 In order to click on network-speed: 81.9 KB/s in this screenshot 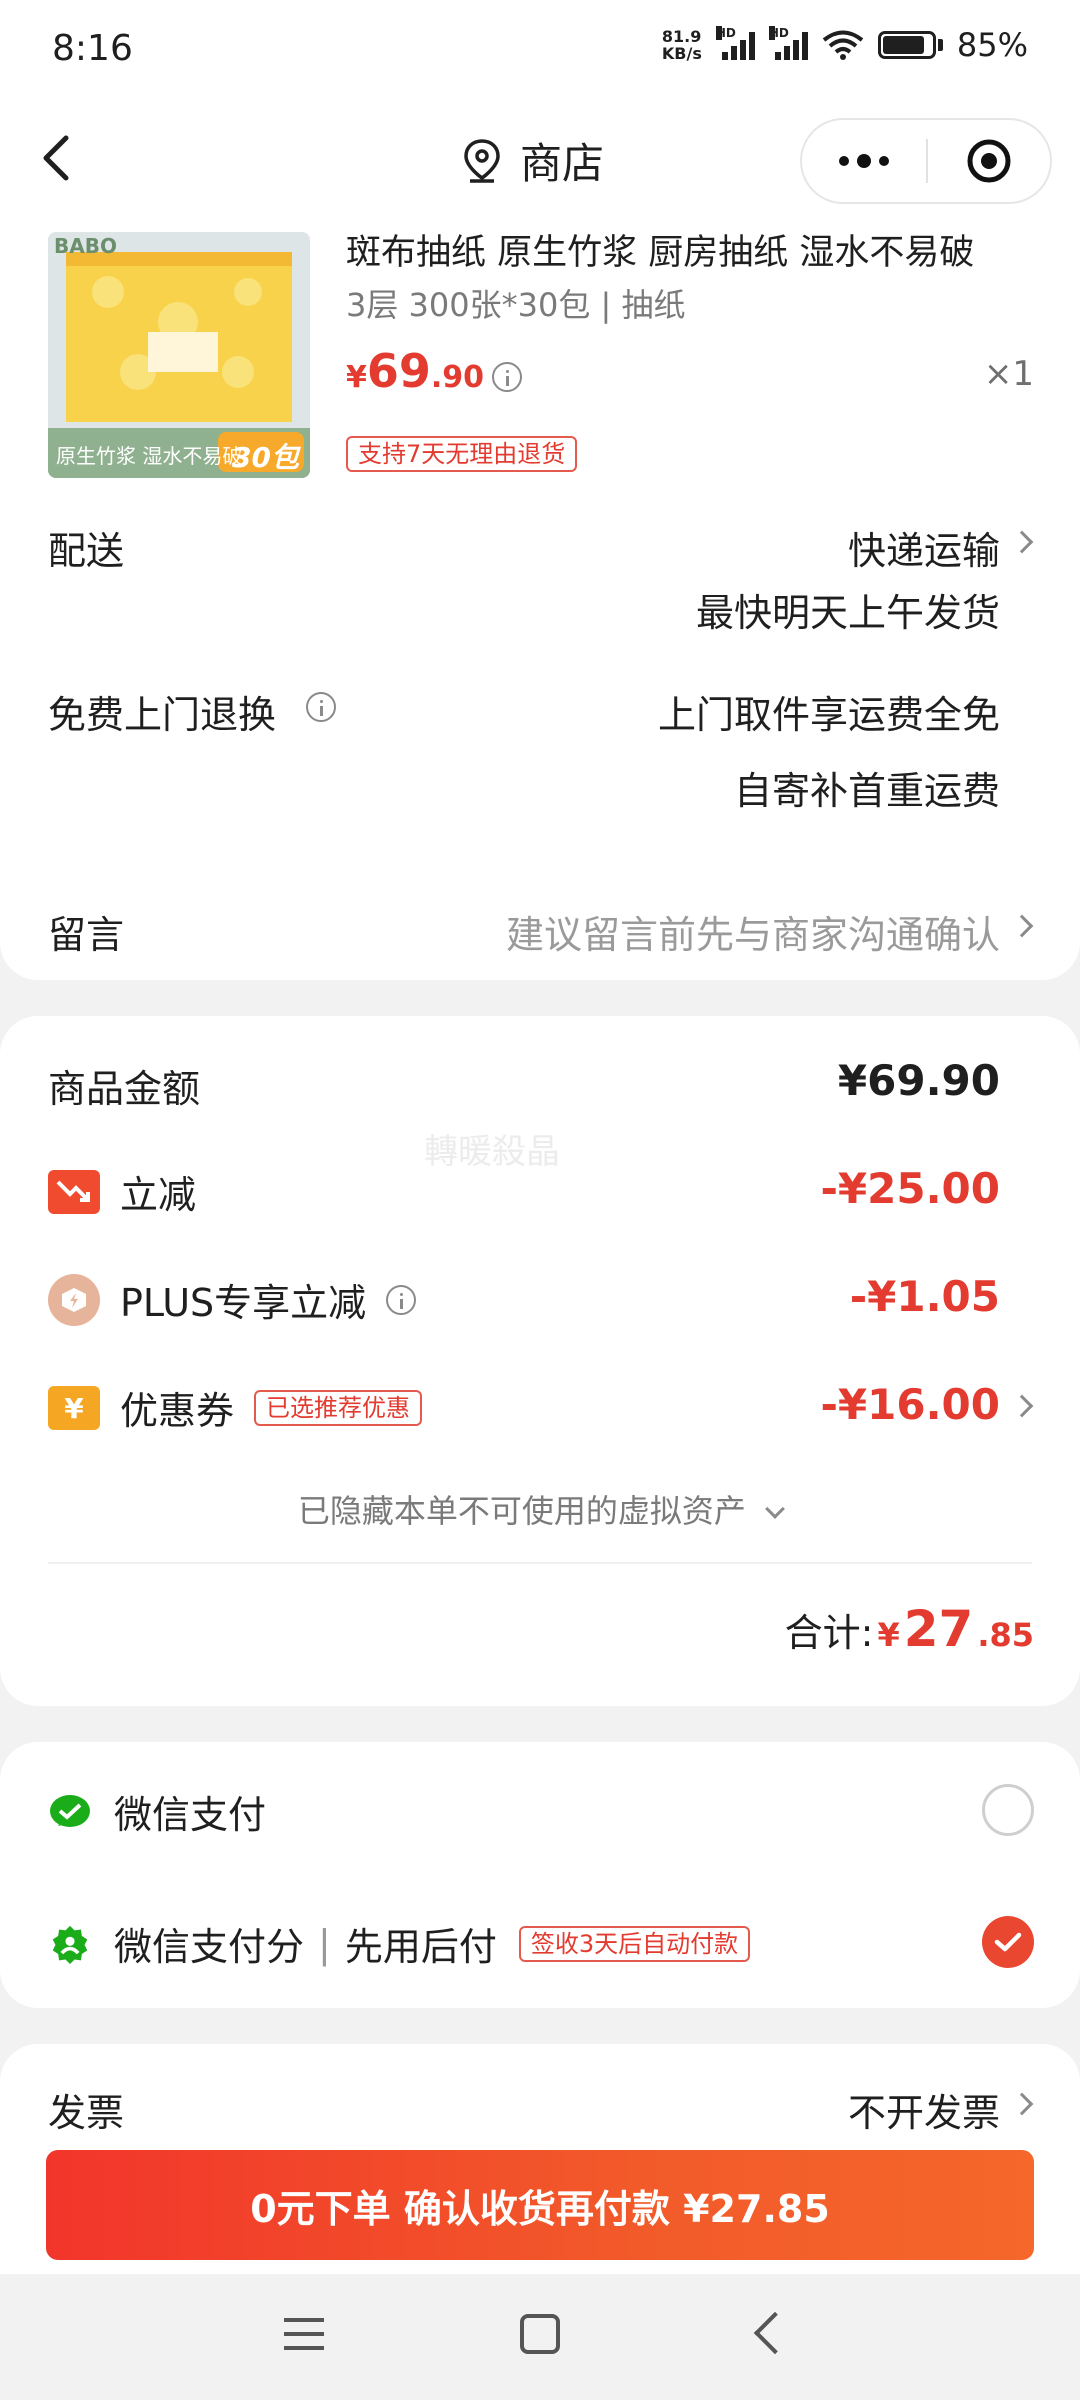, I will do `click(682, 45)`.